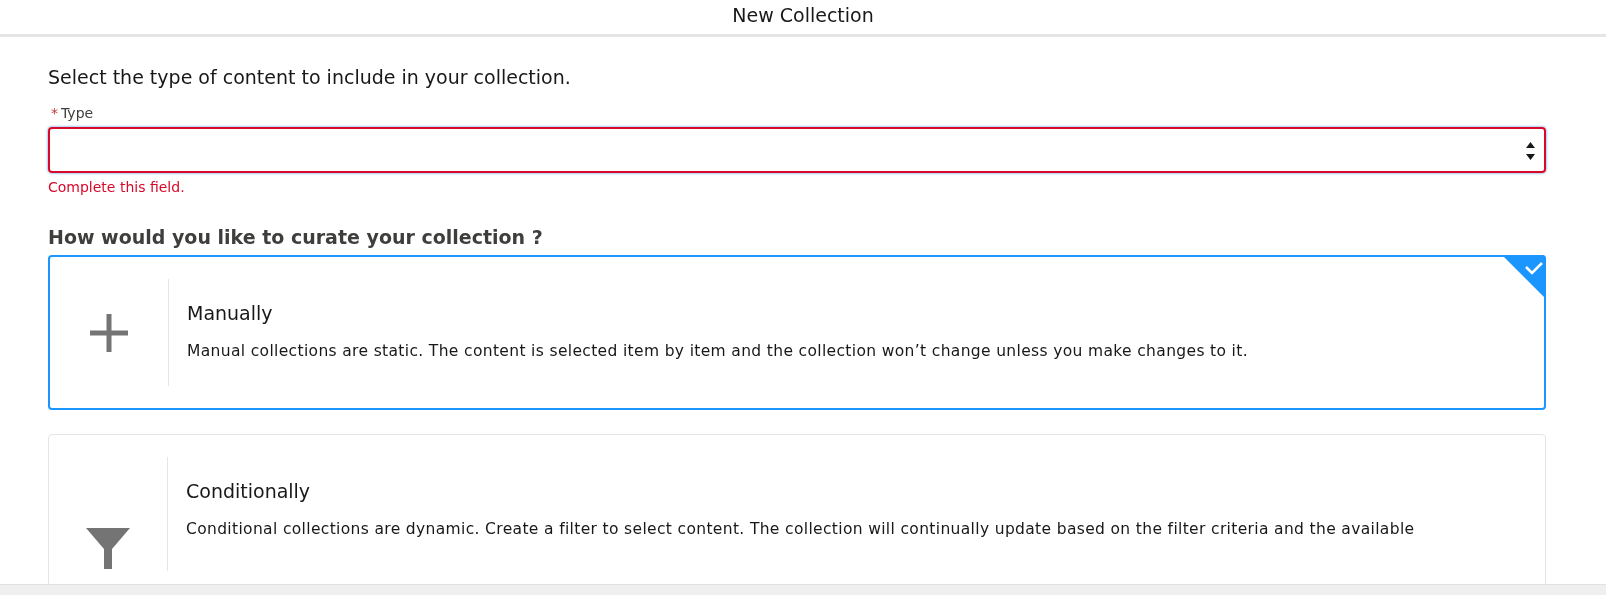 Image resolution: width=1606 pixels, height=595 pixels. I want to click on option-title: Manually, so click(230, 313).